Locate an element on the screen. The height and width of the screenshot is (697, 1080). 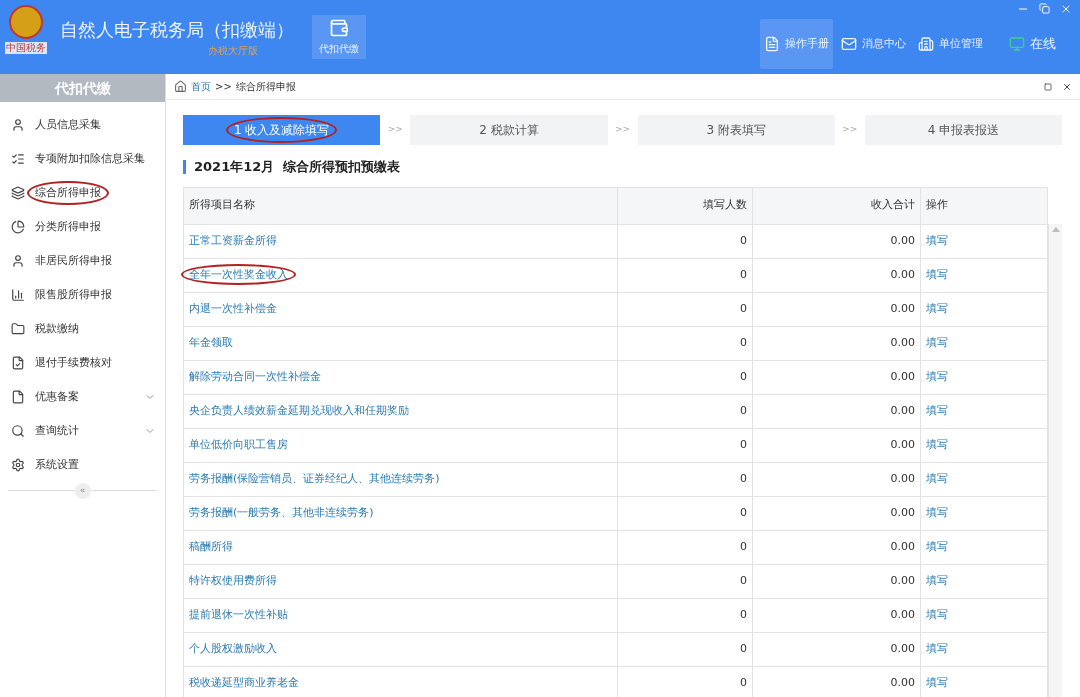
sidebar-title: 代扣代缴 is located at coordinates (82, 88).